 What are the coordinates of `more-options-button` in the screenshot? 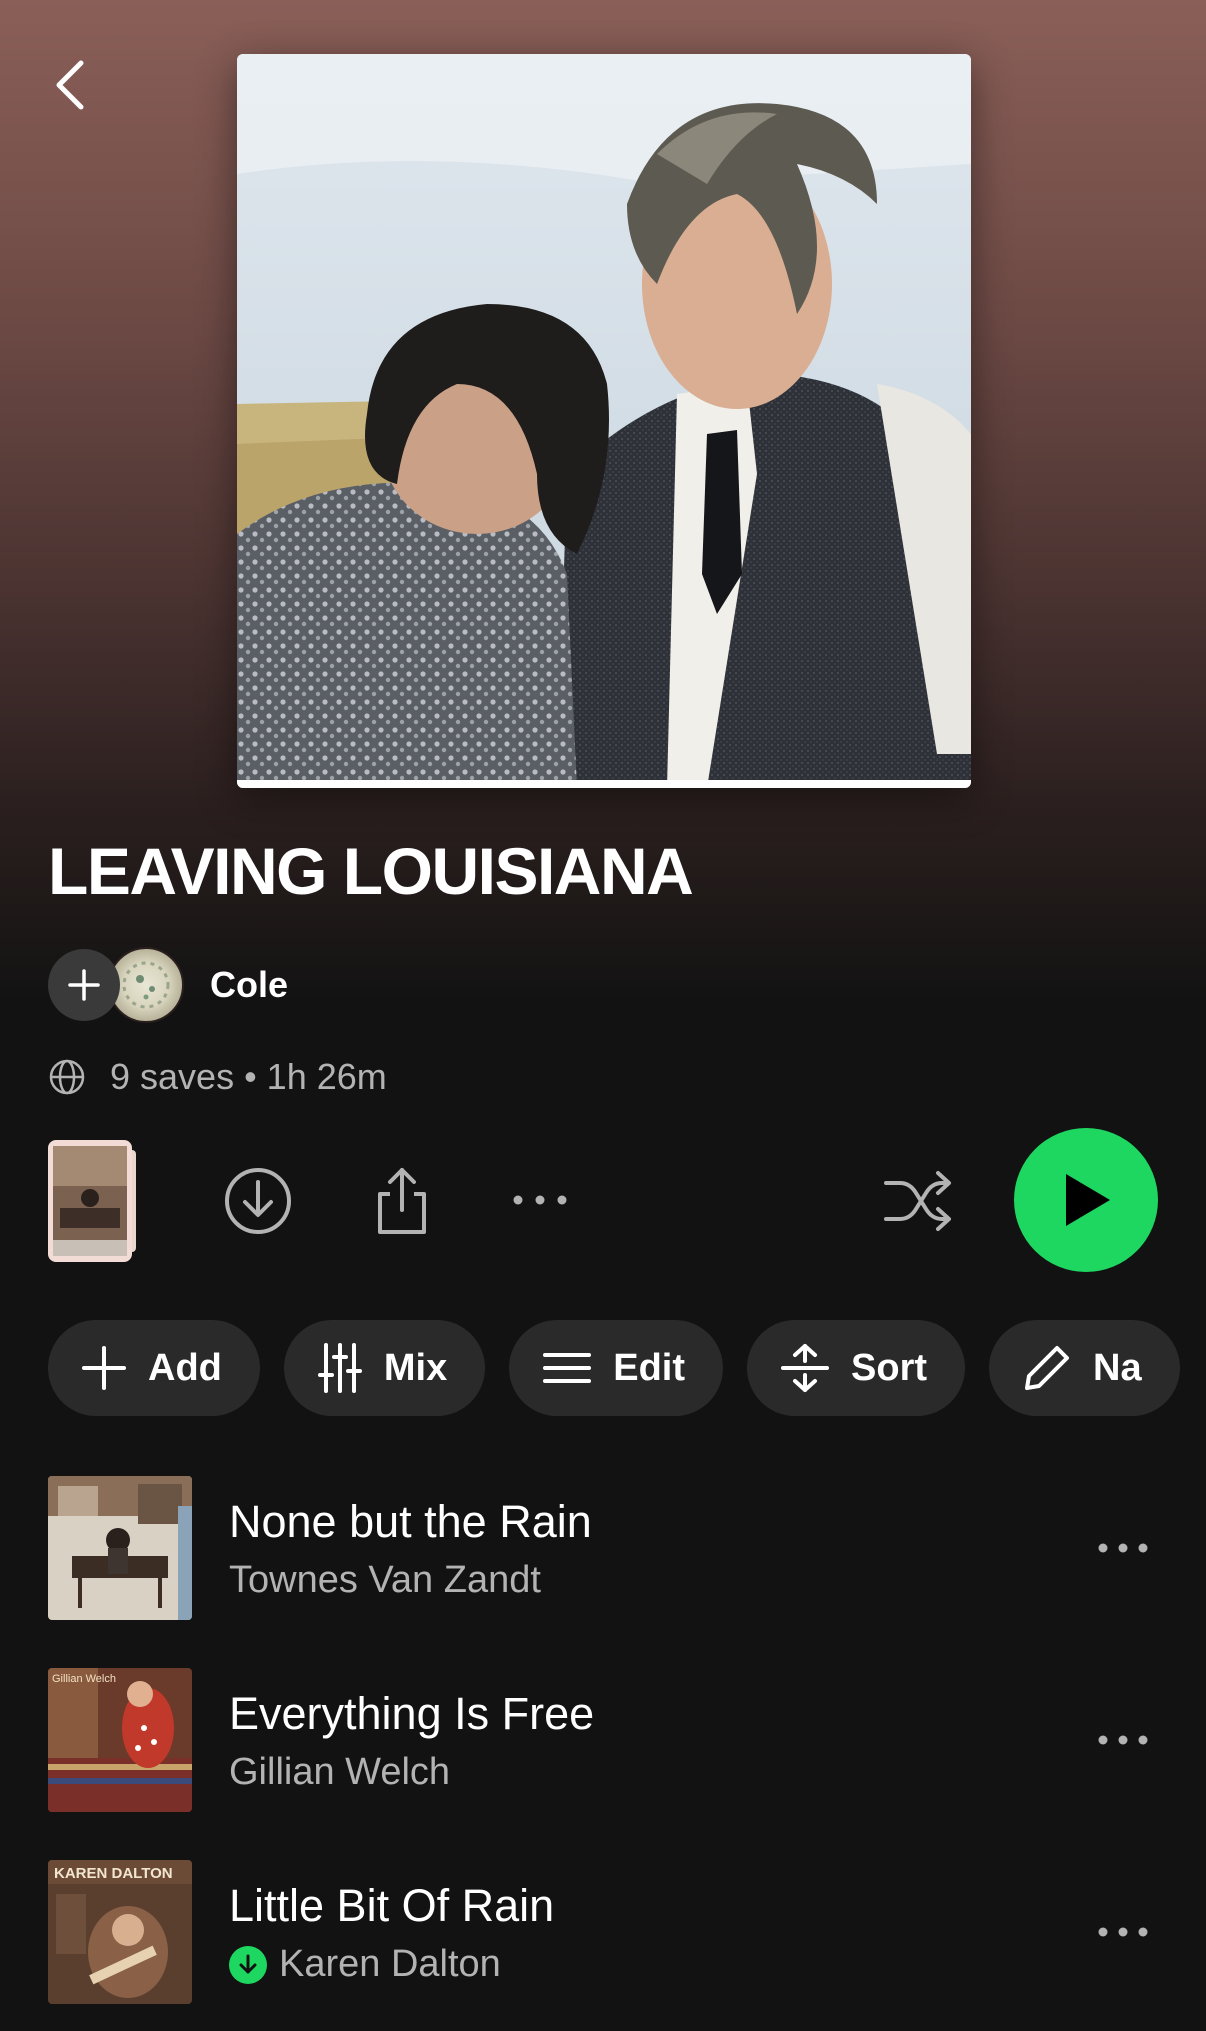 It's located at (540, 1200).